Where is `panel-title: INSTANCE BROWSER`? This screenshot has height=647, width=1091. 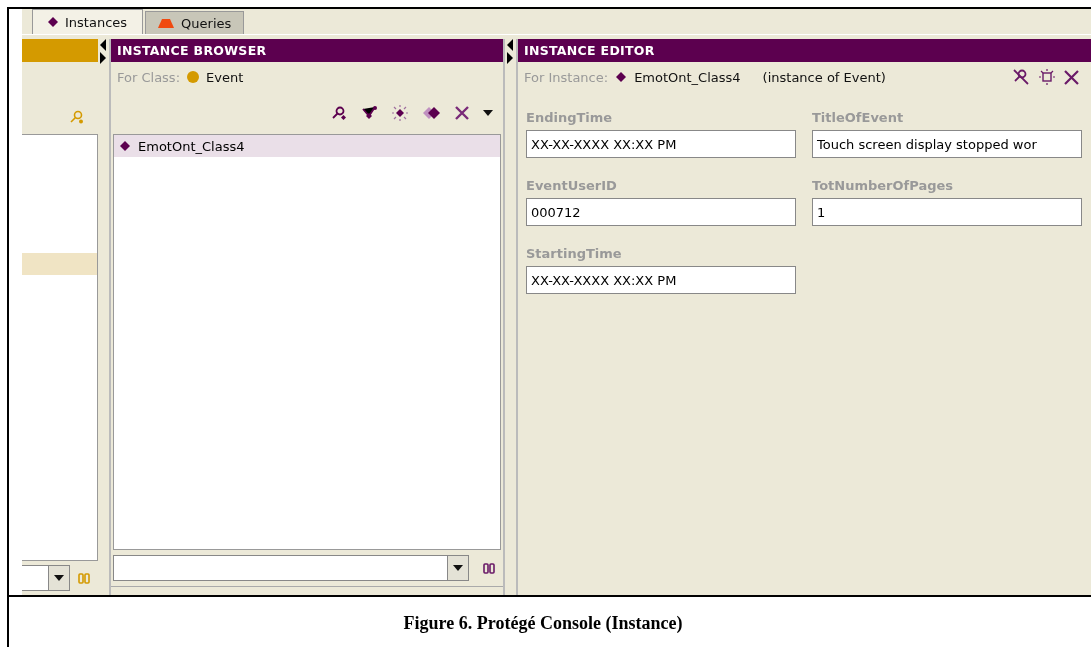
panel-title: INSTANCE BROWSER is located at coordinates (307, 50).